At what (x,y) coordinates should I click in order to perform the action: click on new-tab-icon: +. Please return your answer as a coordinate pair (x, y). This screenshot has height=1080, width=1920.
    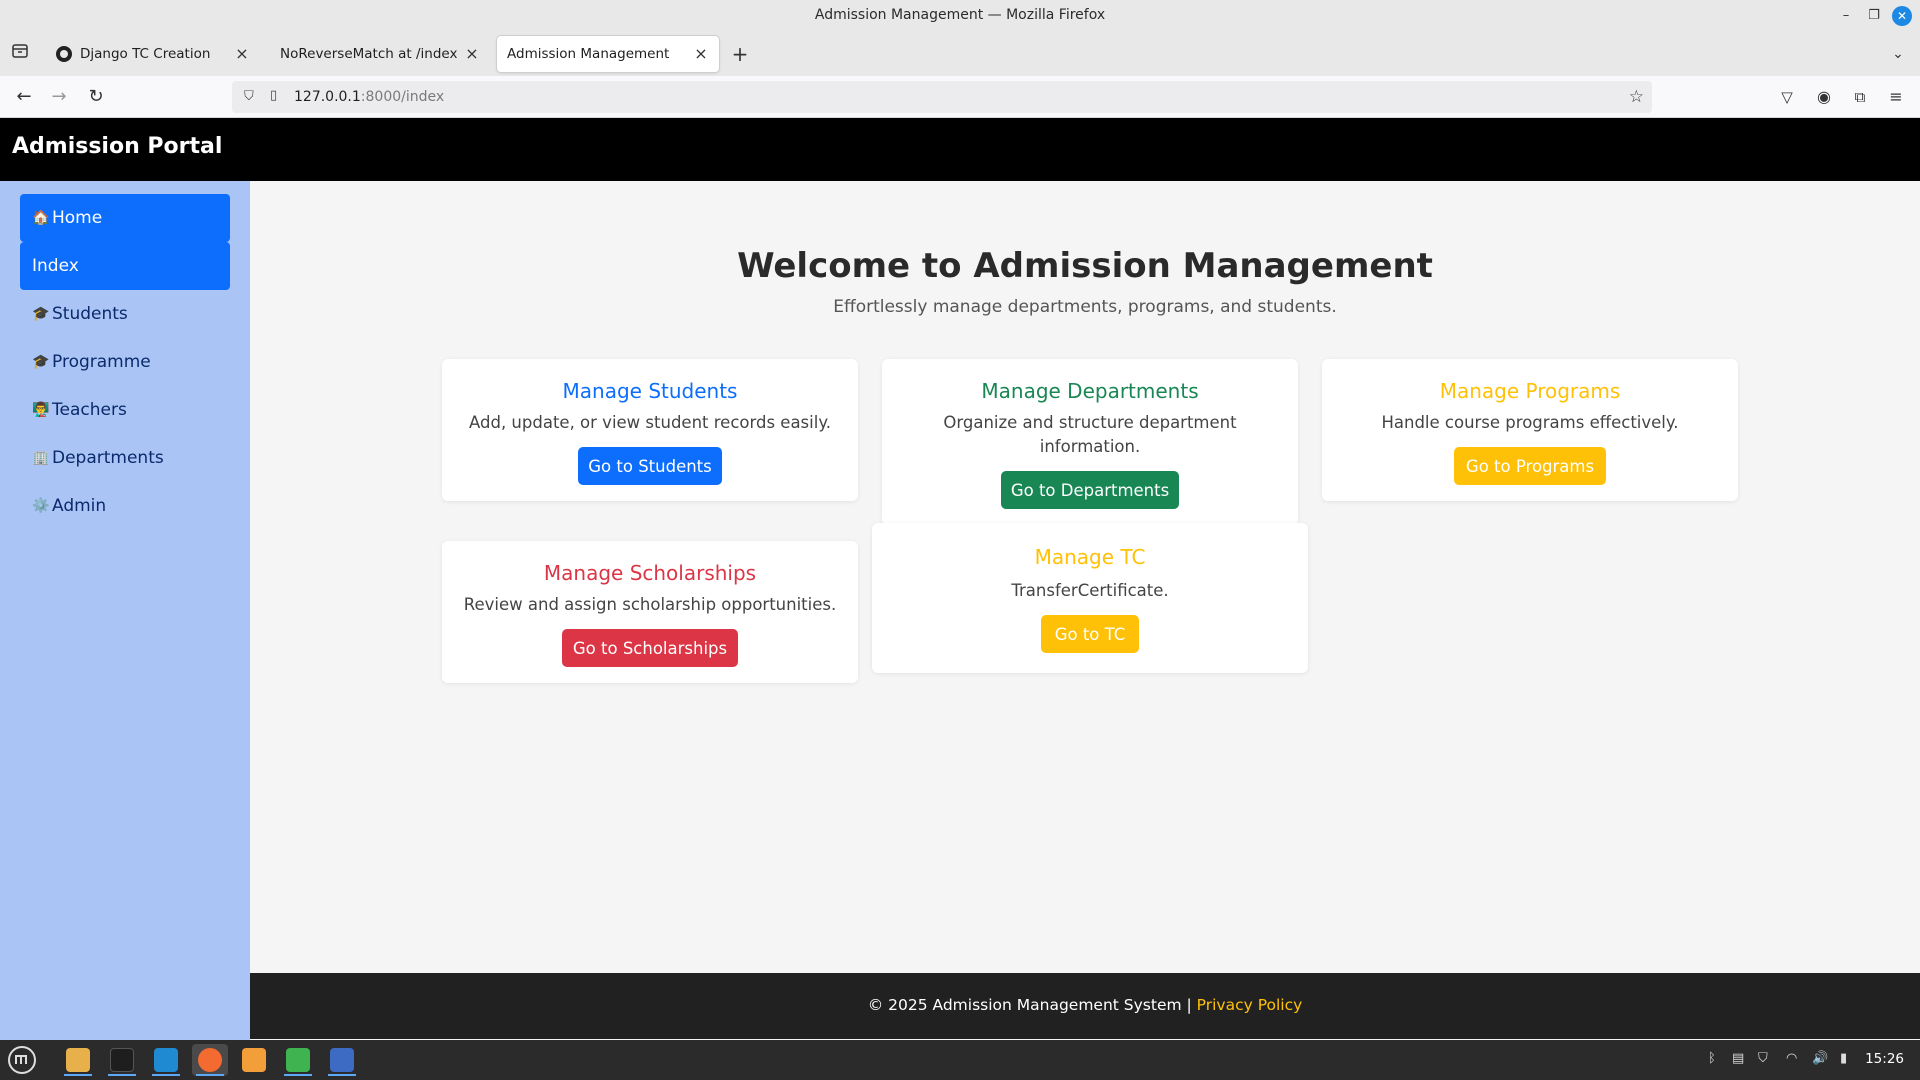
    Looking at the image, I should click on (740, 54).